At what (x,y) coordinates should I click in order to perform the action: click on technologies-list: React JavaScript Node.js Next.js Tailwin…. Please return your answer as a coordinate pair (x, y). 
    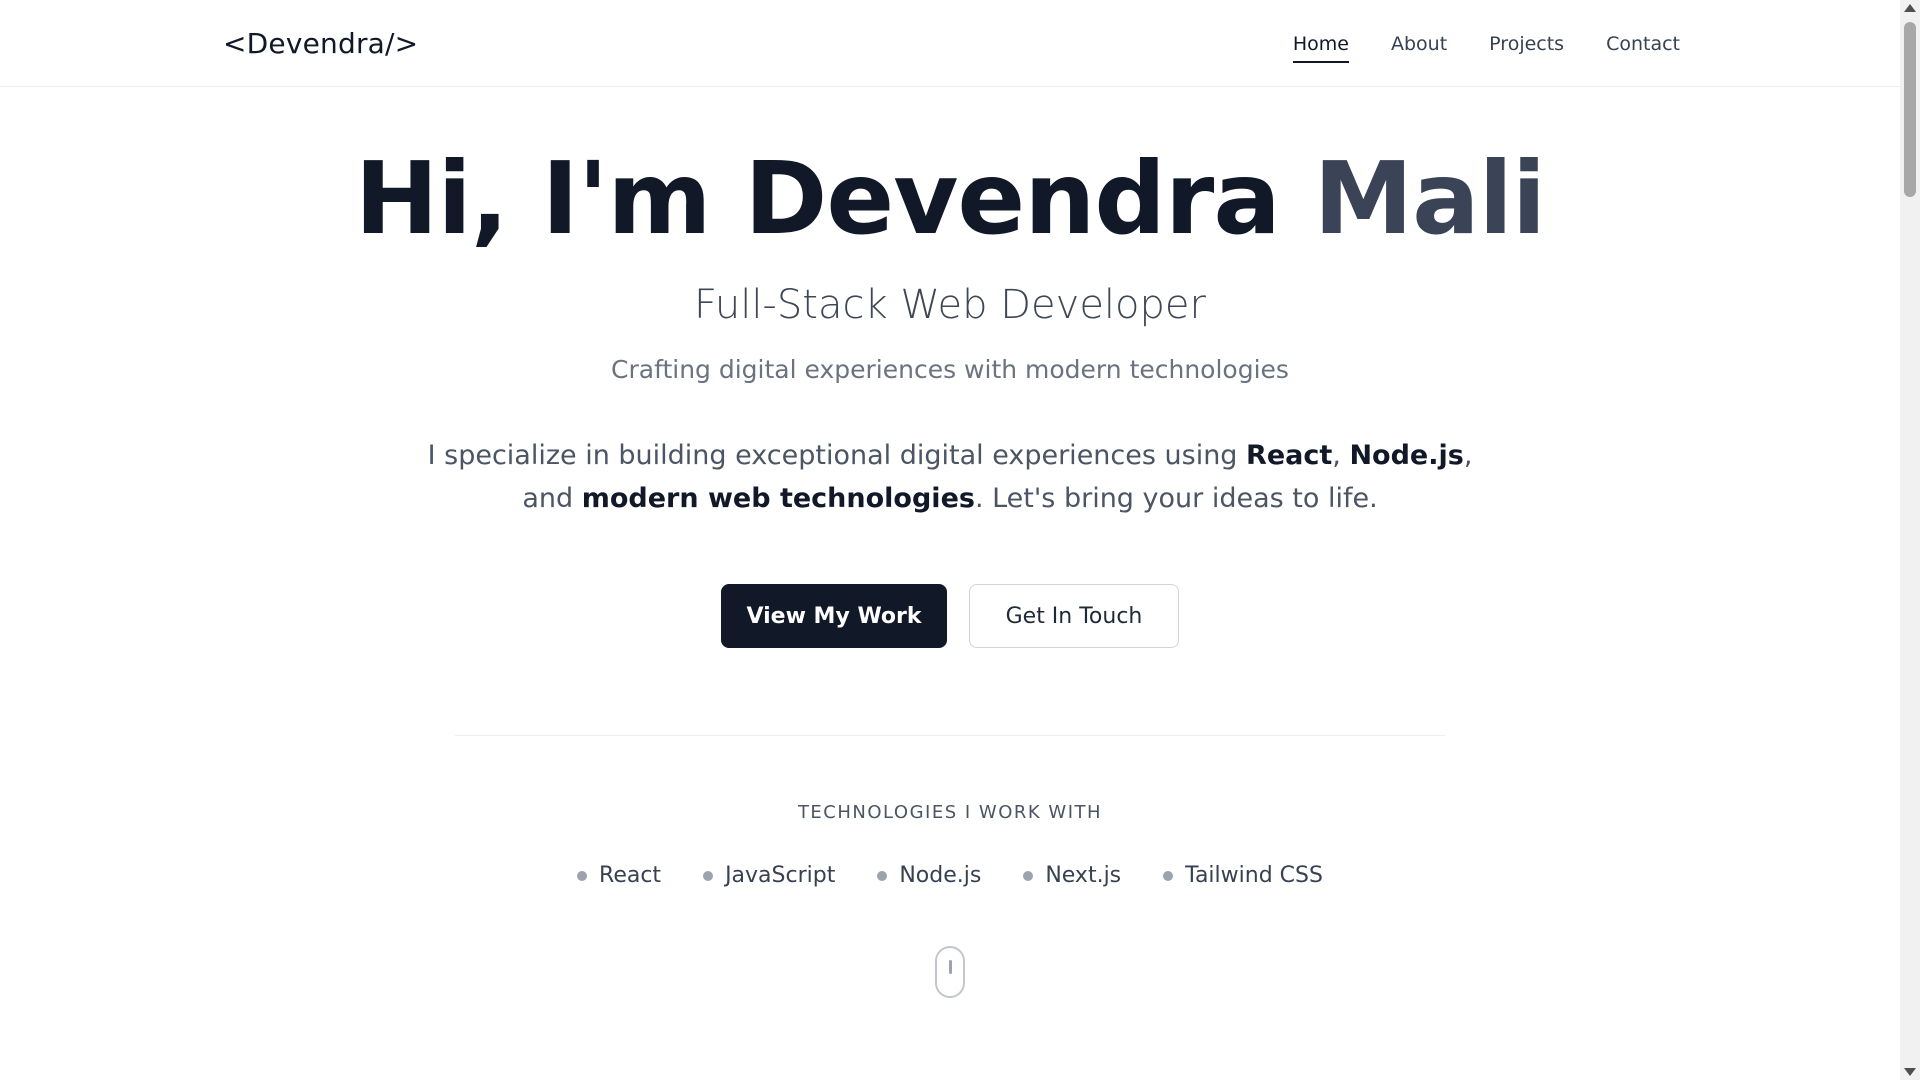
    Looking at the image, I should click on (950, 875).